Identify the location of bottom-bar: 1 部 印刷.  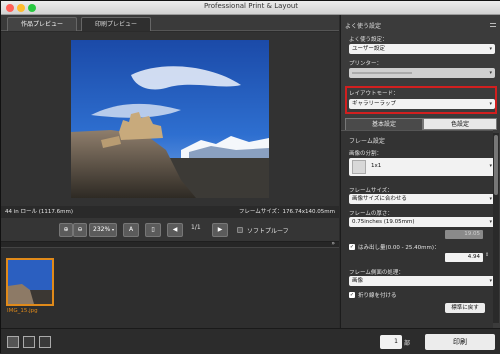
(250, 341).